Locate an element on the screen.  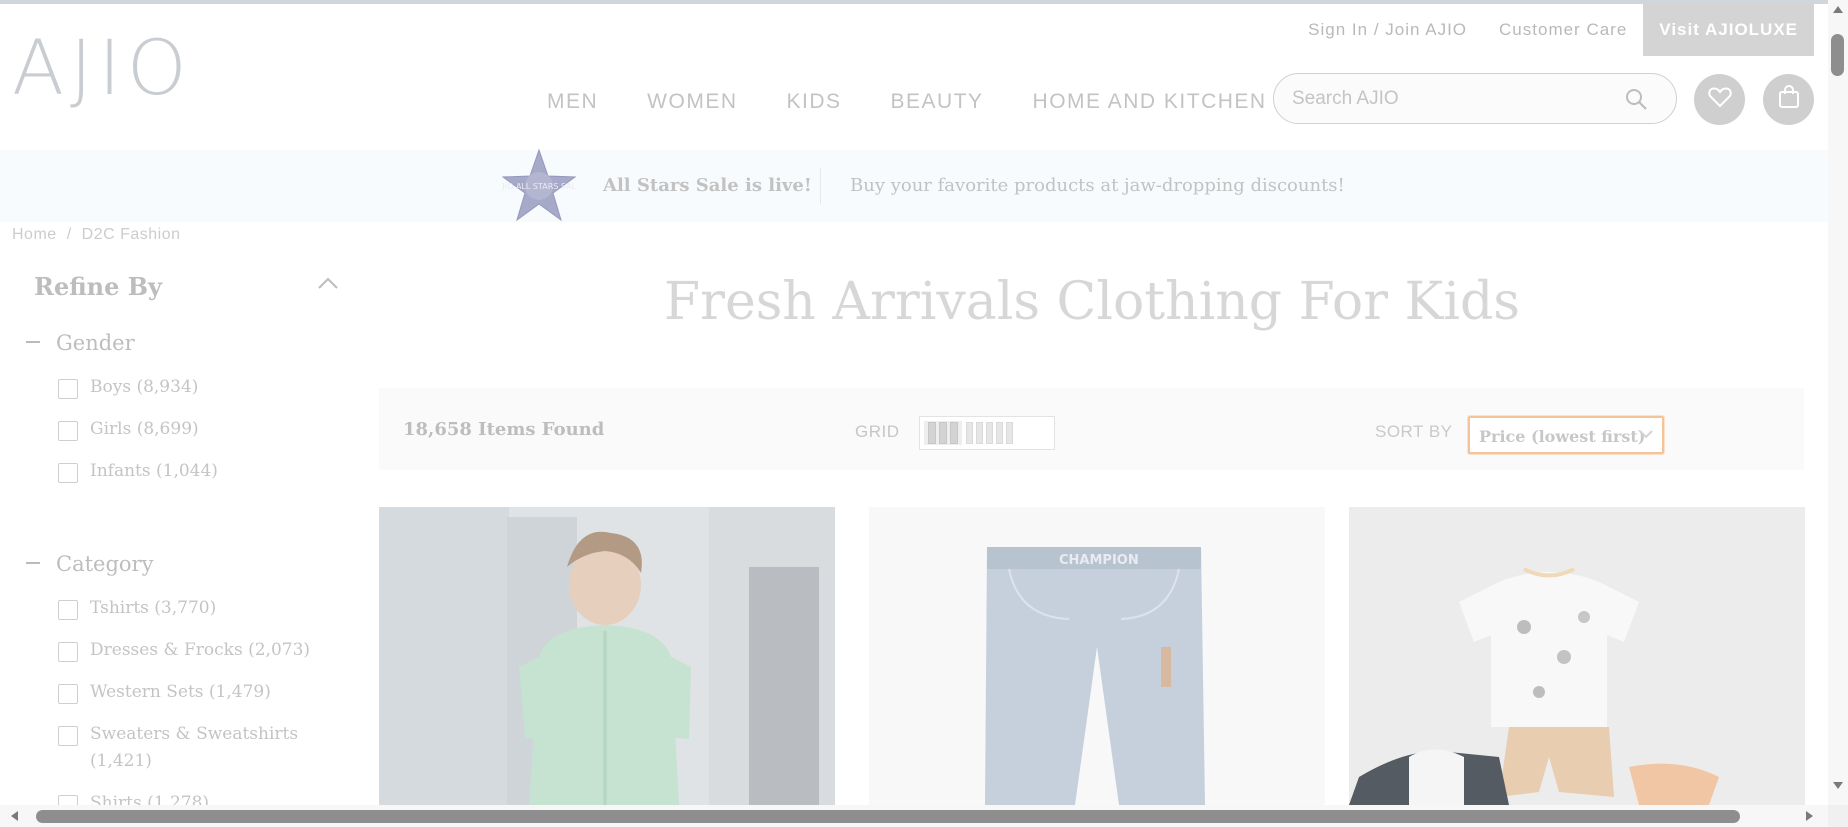
customer-care-link: Customer Care is located at coordinates (1563, 30).